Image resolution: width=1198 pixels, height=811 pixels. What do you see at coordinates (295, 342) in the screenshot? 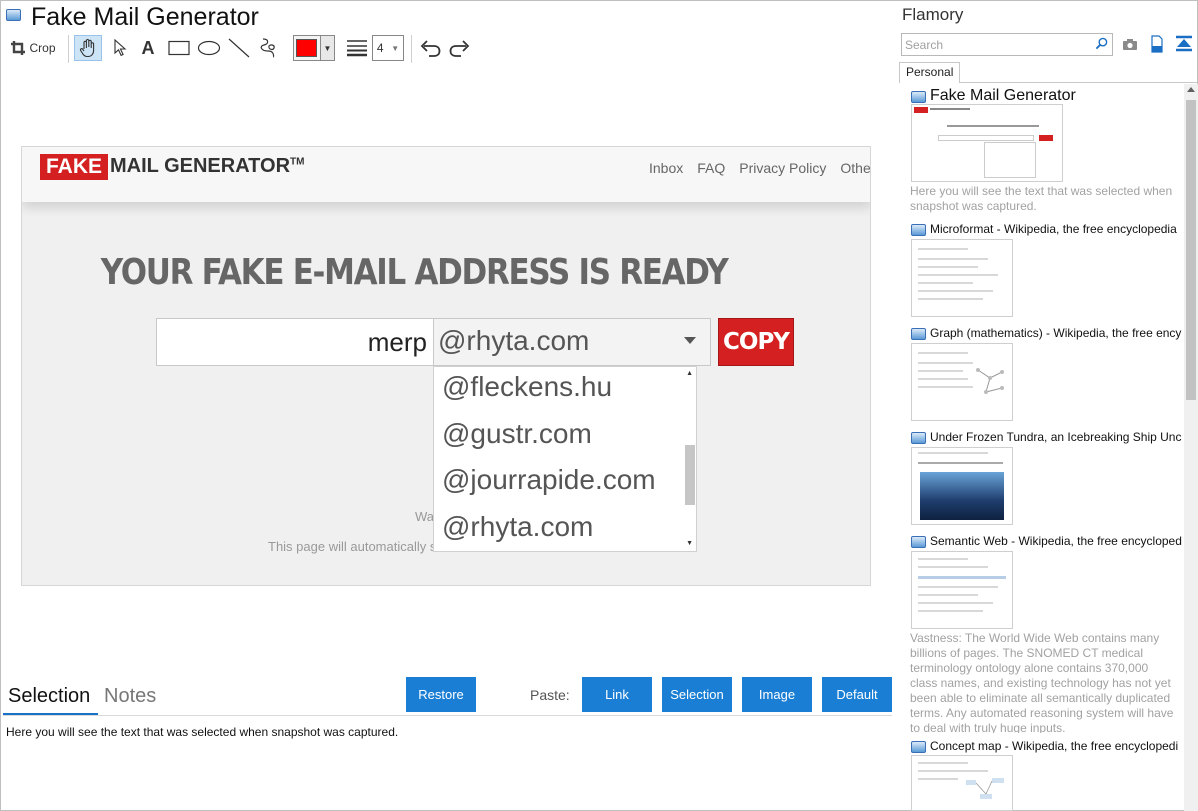
I see `site-username-field: merp` at bounding box center [295, 342].